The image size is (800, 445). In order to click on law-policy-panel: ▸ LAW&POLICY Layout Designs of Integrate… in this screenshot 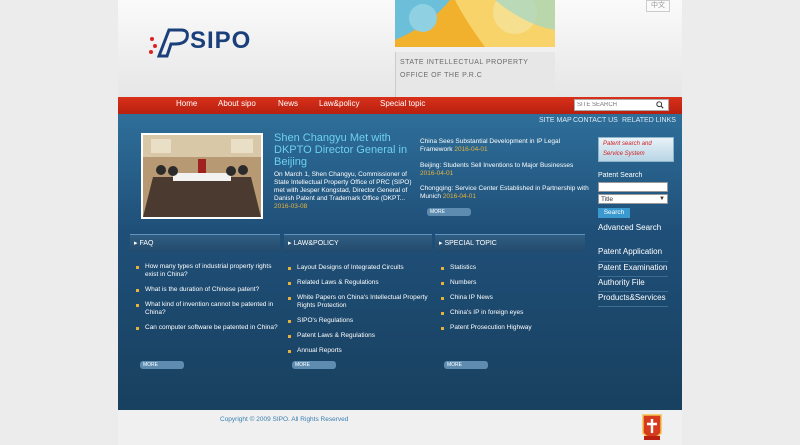, I will do `click(358, 304)`.